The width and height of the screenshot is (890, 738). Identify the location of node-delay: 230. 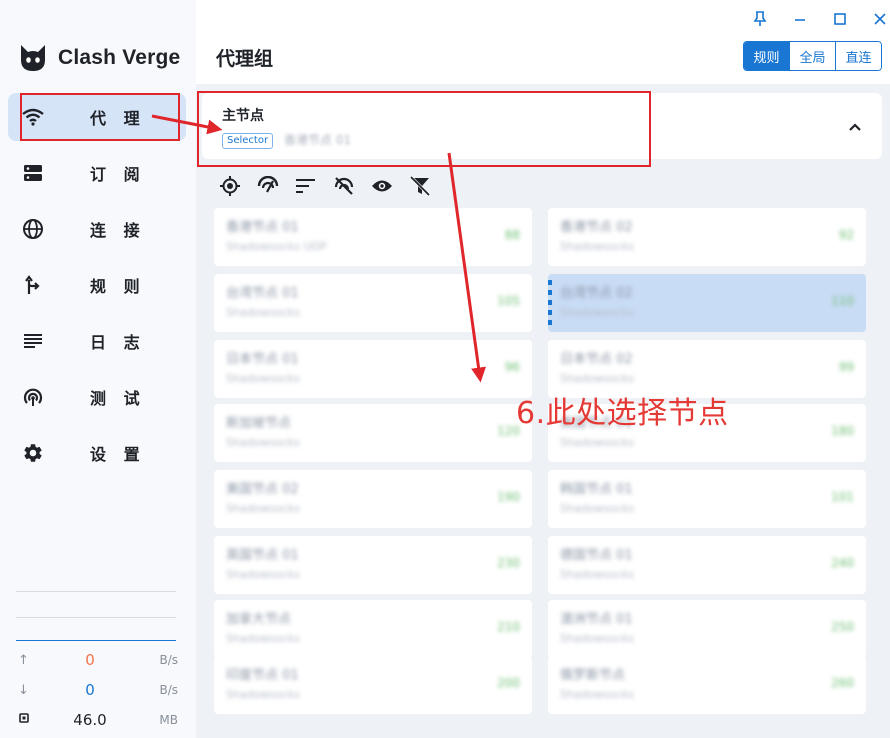
(508, 563).